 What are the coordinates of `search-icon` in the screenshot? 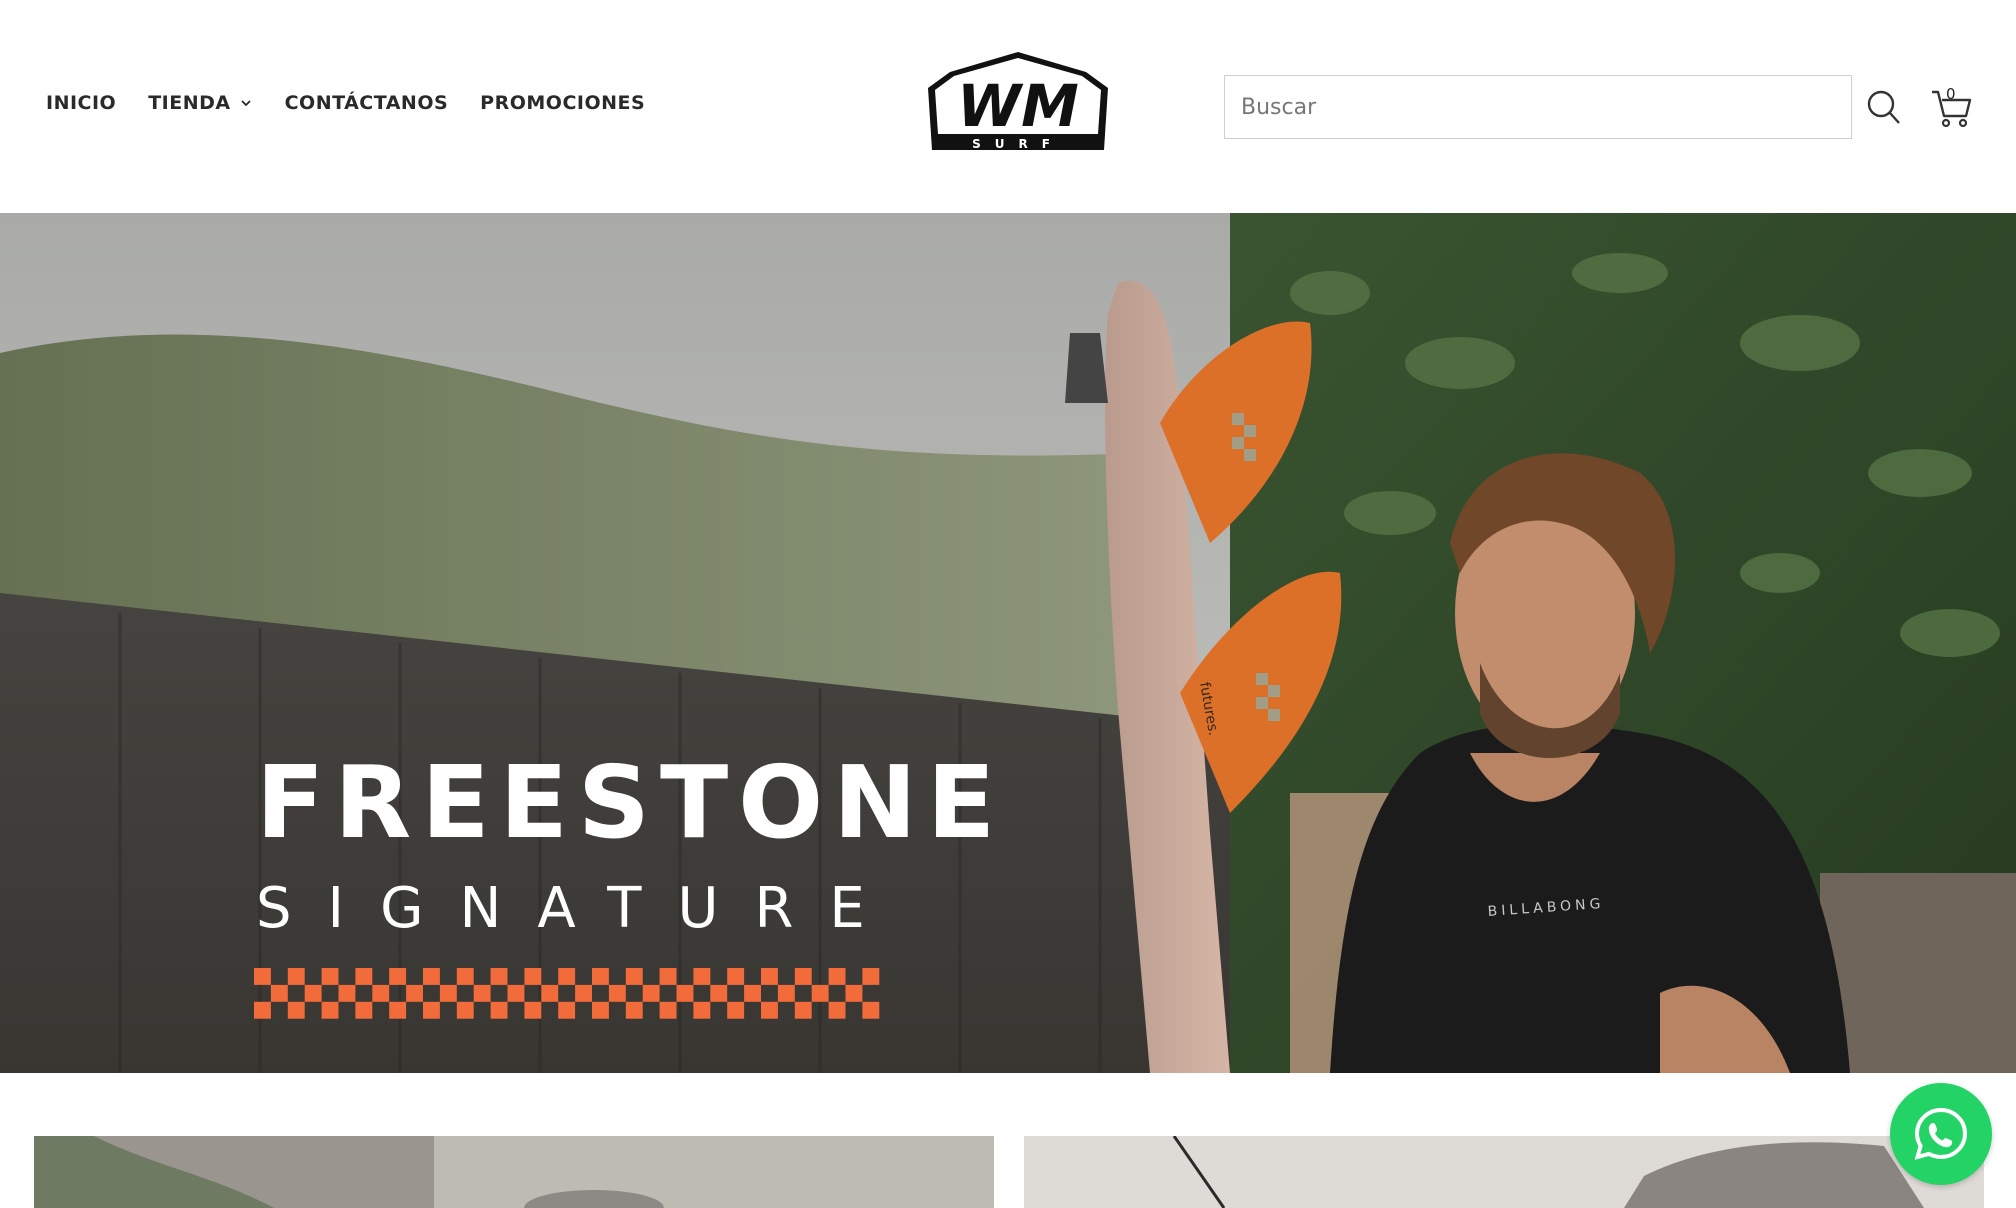 It's located at (1883, 107).